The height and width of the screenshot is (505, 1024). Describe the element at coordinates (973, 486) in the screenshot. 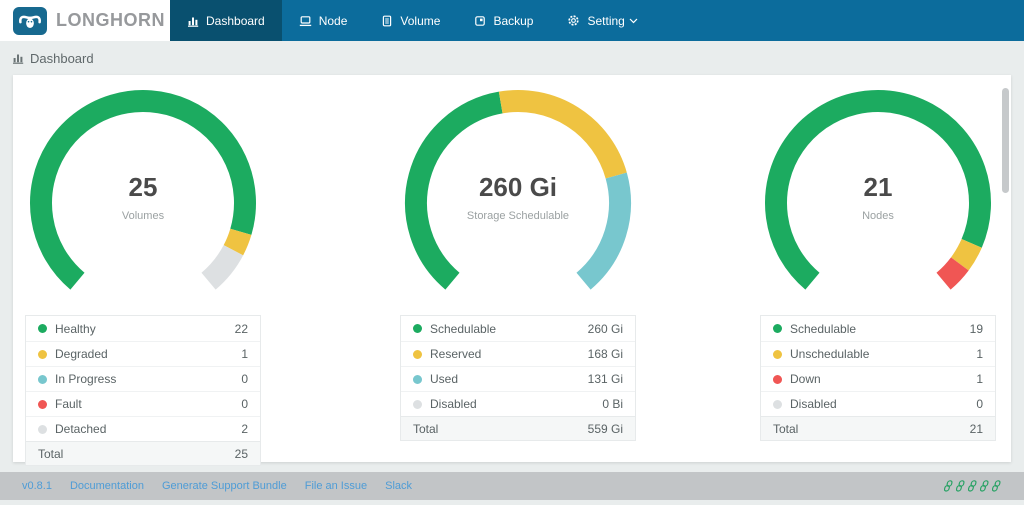

I see `websocket-status-icons` at that location.